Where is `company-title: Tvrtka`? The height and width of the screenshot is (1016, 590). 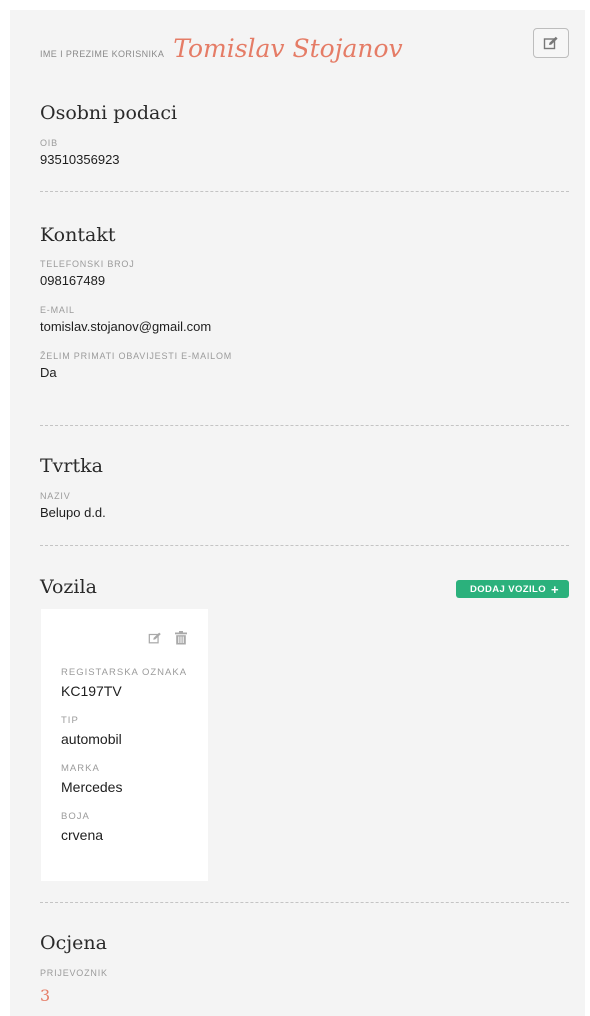
company-title: Tvrtka is located at coordinates (71, 466).